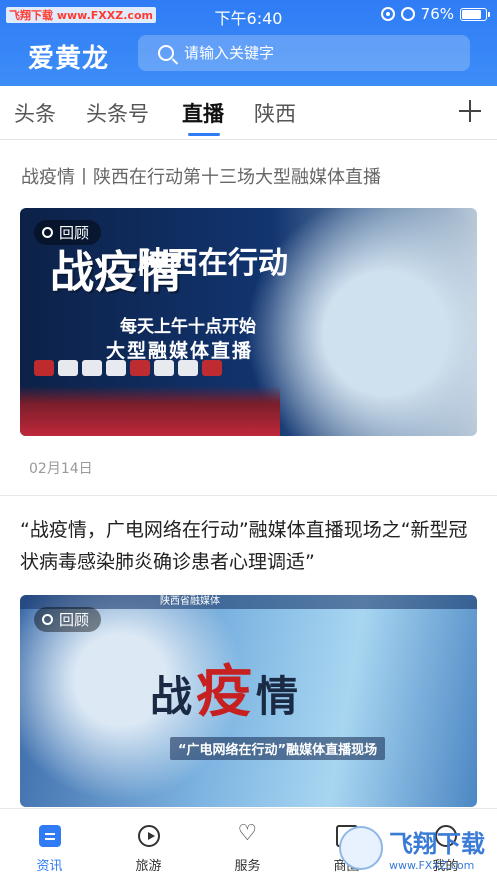 Image resolution: width=497 pixels, height=883 pixels. Describe the element at coordinates (275, 113) in the screenshot. I see `tab-shaanxi: 陕西` at that location.